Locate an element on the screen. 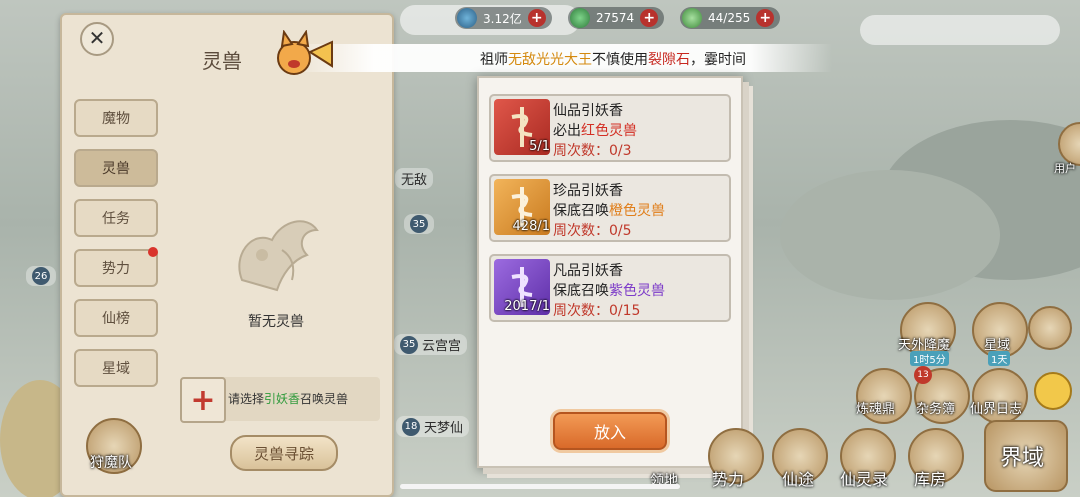 This screenshot has height=497, width=1080. demon-invasion-timer: 1时5分 is located at coordinates (929, 358).